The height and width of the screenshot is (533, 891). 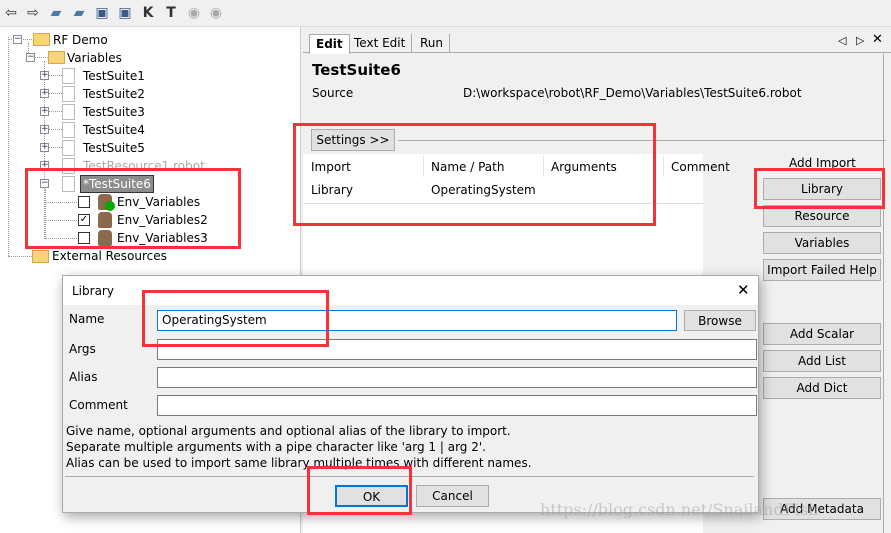 What do you see at coordinates (457, 405) in the screenshot?
I see `comment-input` at bounding box center [457, 405].